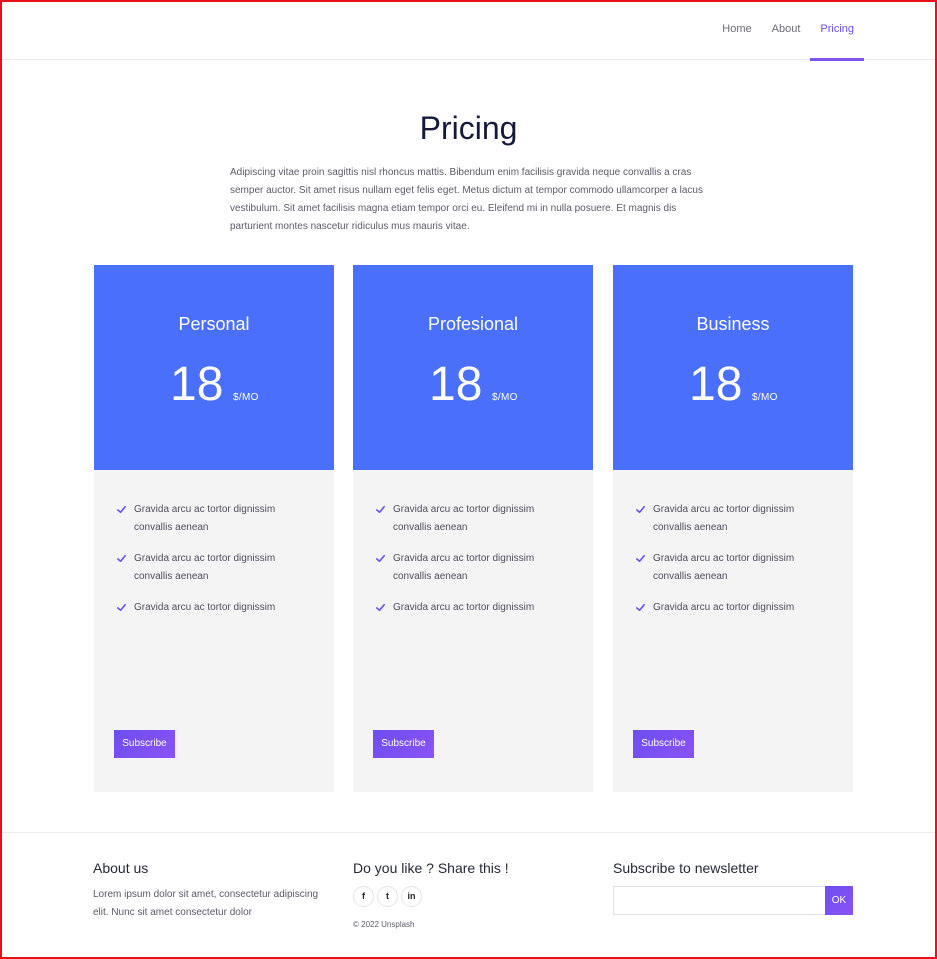  I want to click on newsletter-ok-button: OK, so click(839, 900).